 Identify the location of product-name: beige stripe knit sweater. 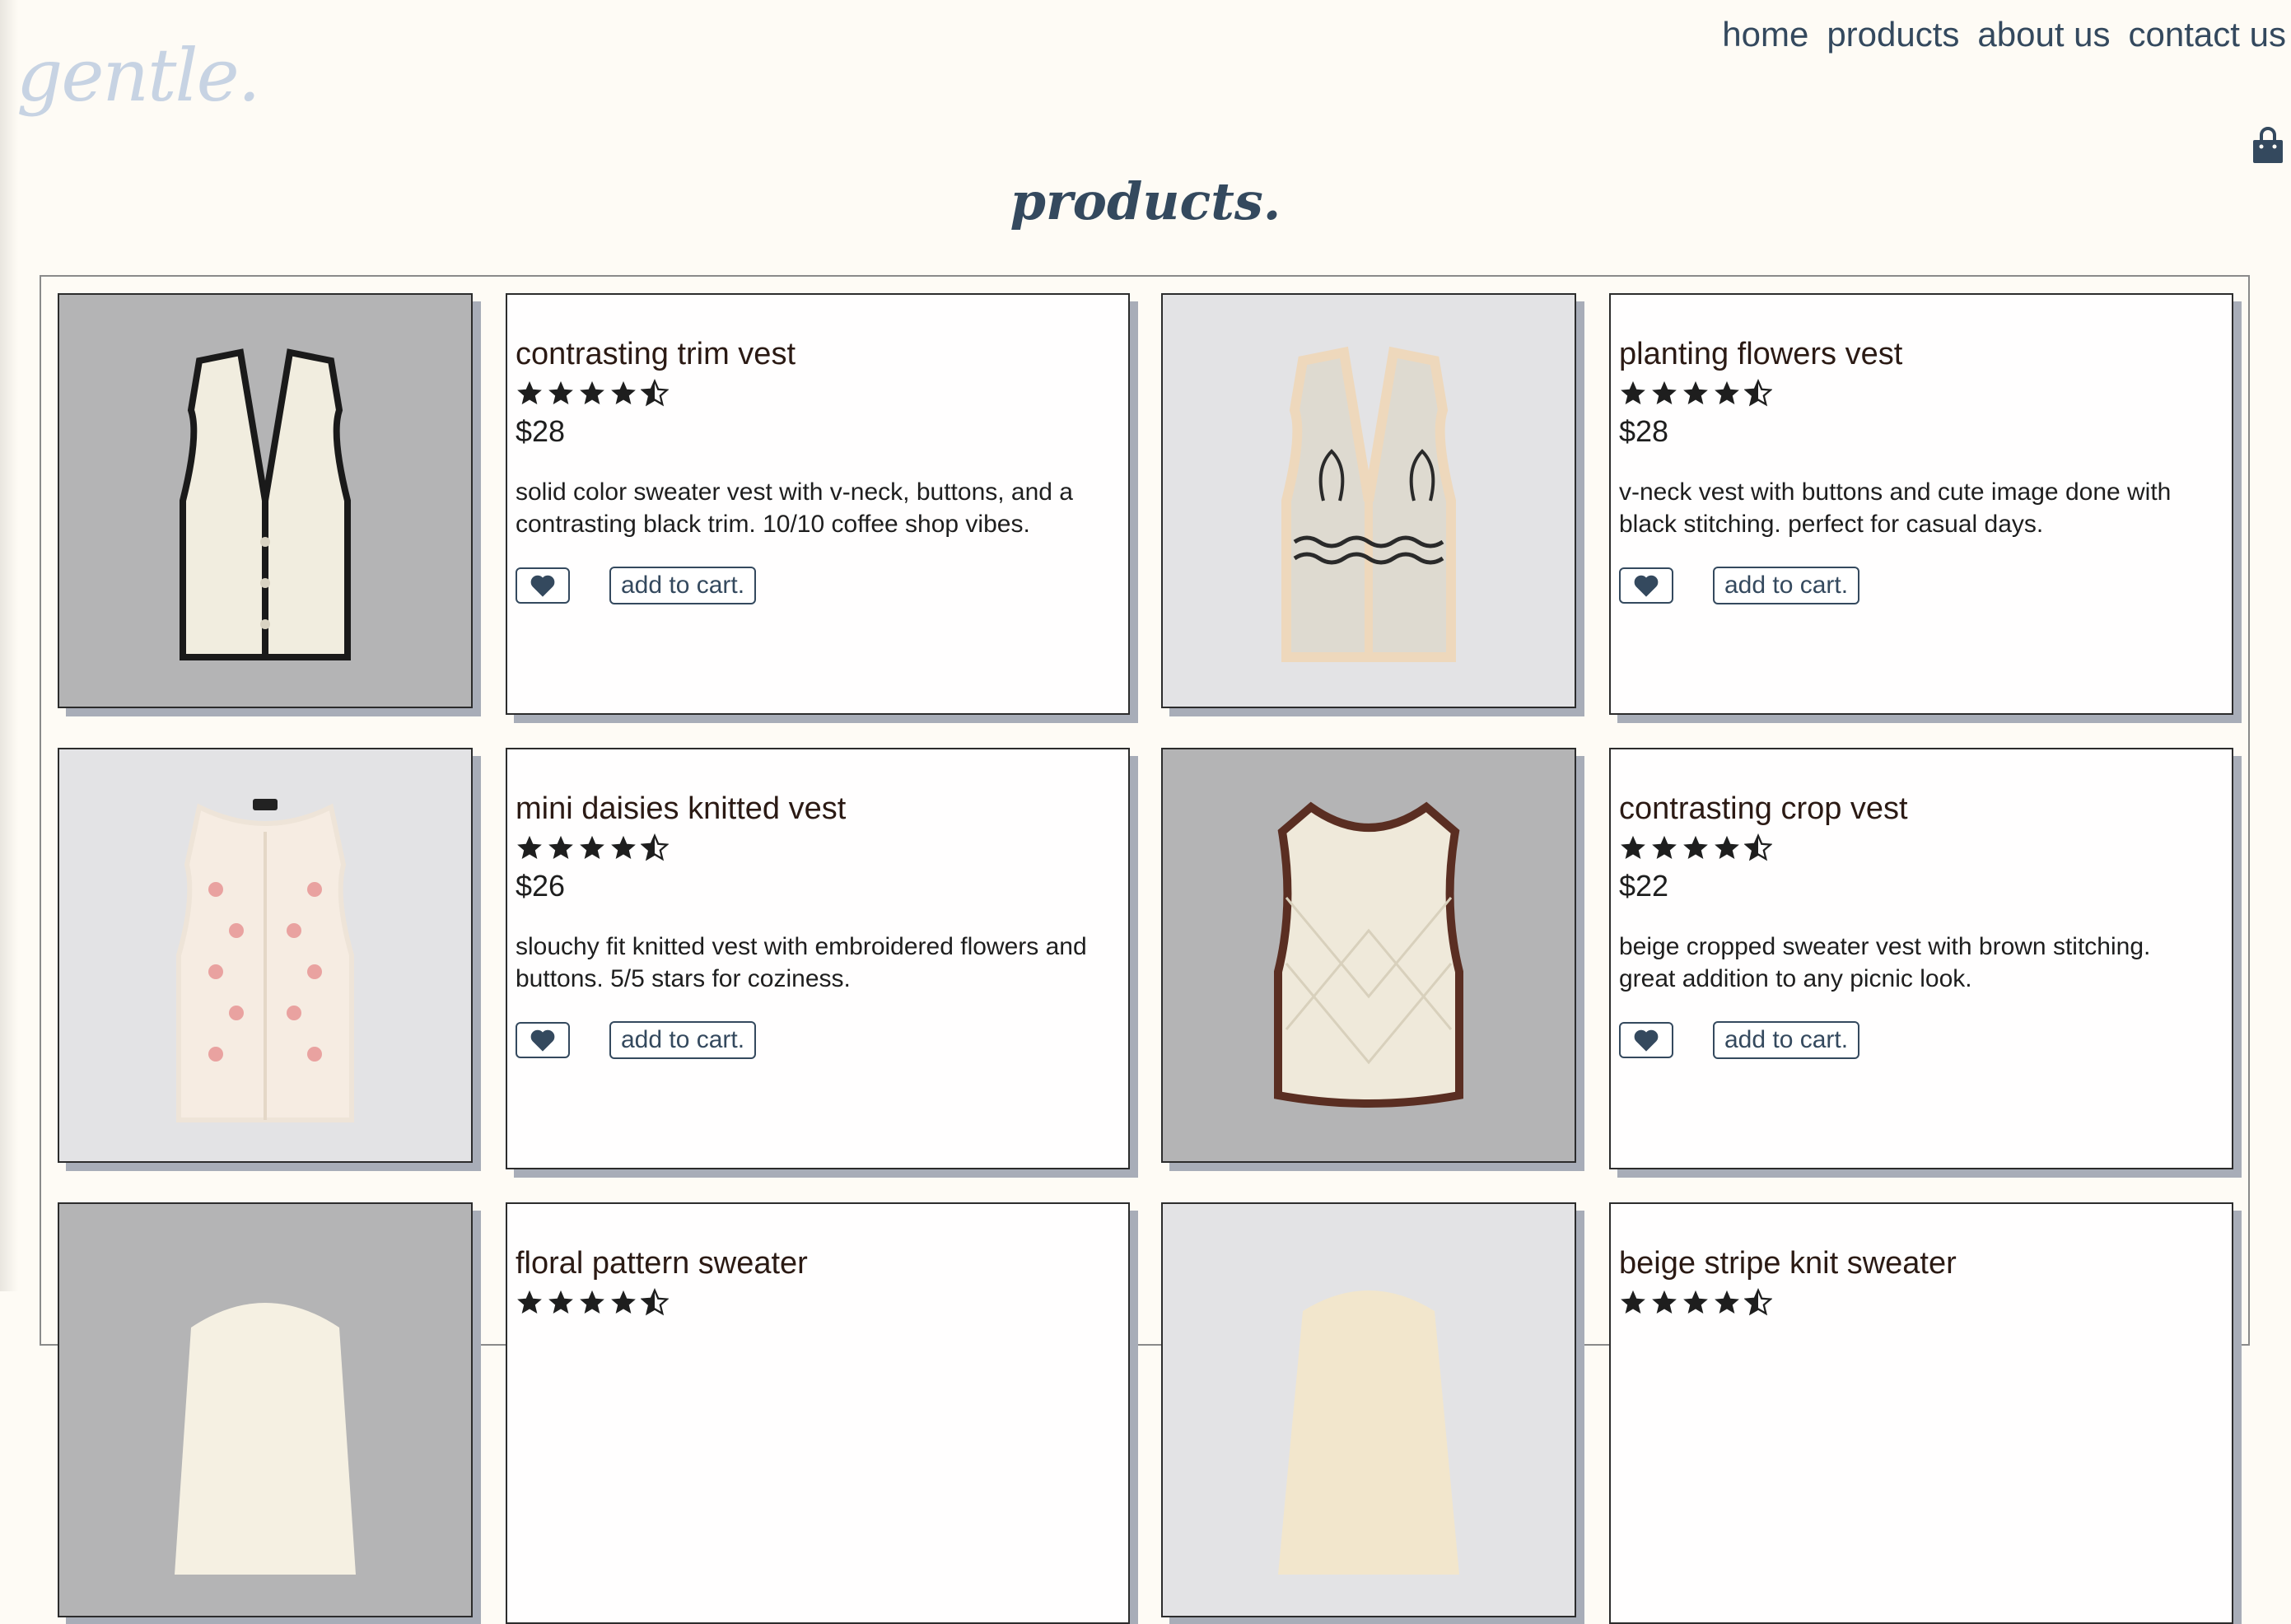
(1921, 1263).